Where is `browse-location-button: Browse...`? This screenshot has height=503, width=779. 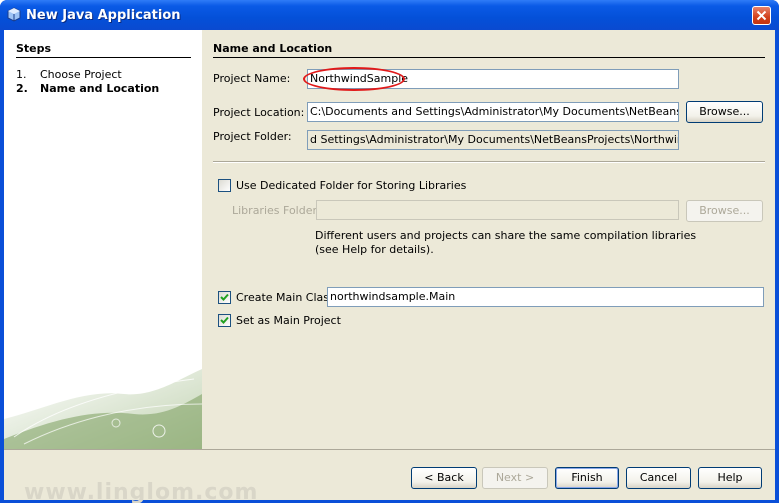 browse-location-button: Browse... is located at coordinates (724, 112).